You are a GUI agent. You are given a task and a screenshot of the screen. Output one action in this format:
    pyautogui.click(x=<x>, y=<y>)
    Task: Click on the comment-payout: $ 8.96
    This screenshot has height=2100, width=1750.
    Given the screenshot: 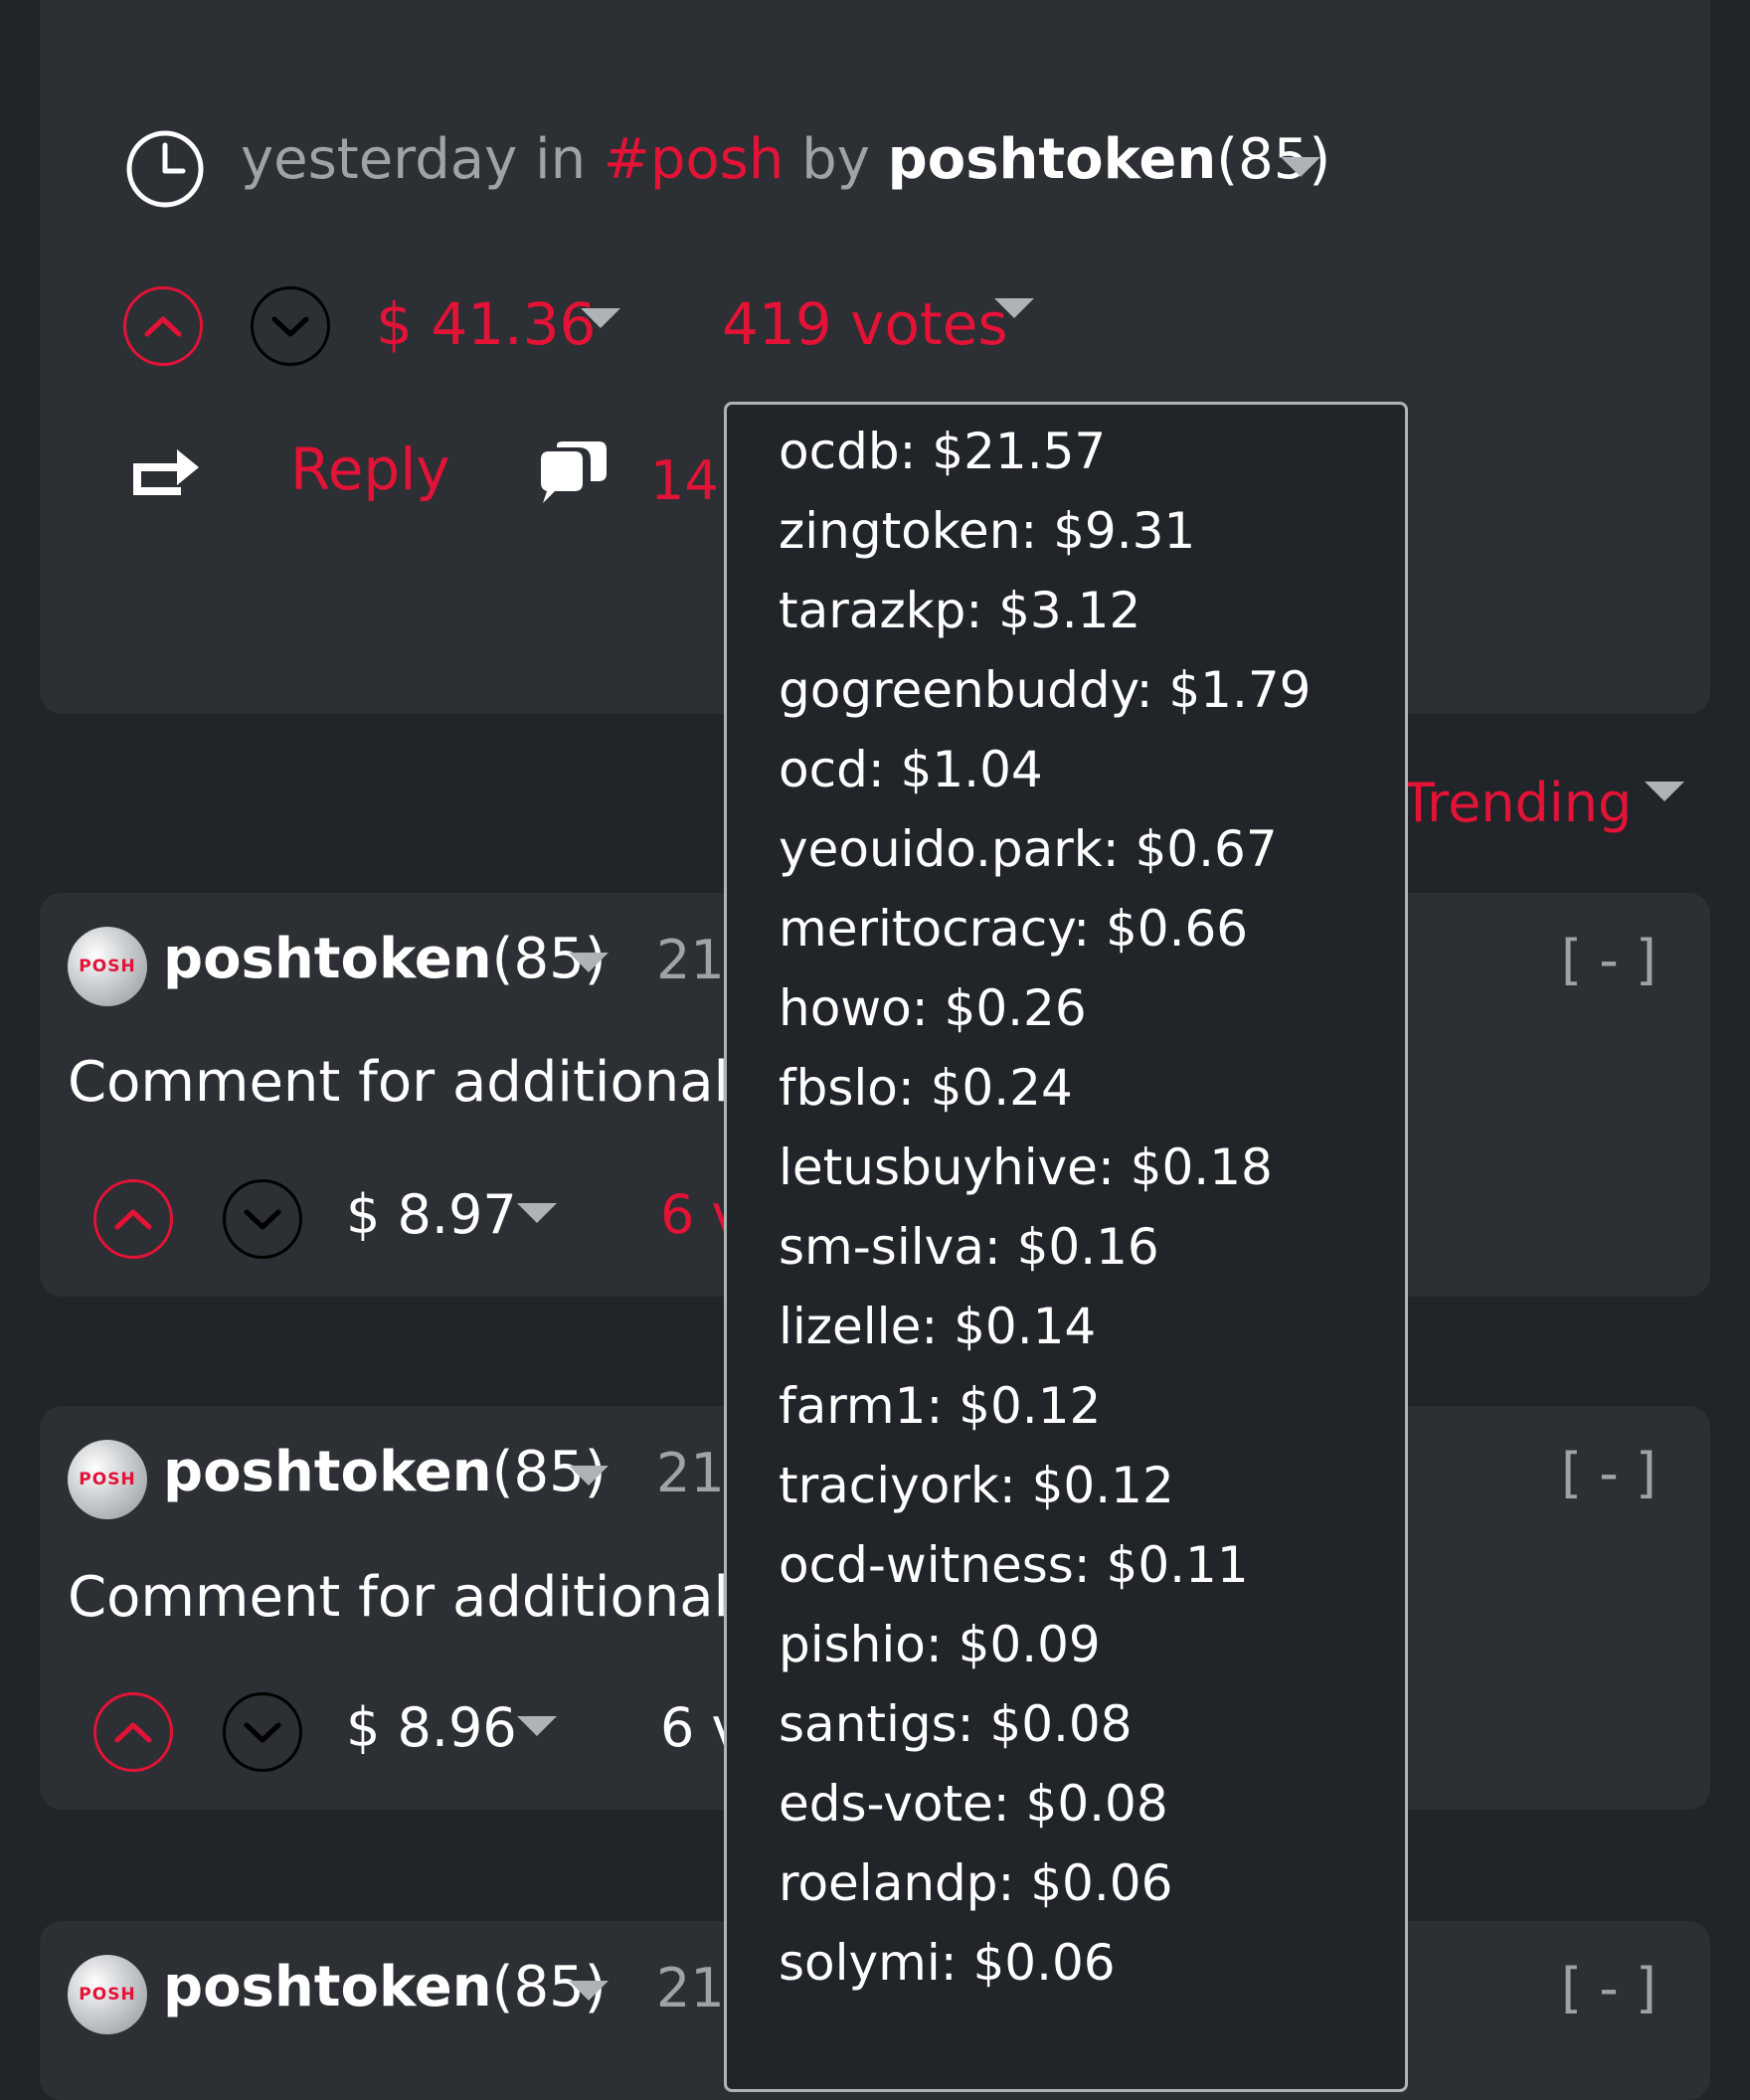 What is the action you would take?
    pyautogui.click(x=432, y=1727)
    